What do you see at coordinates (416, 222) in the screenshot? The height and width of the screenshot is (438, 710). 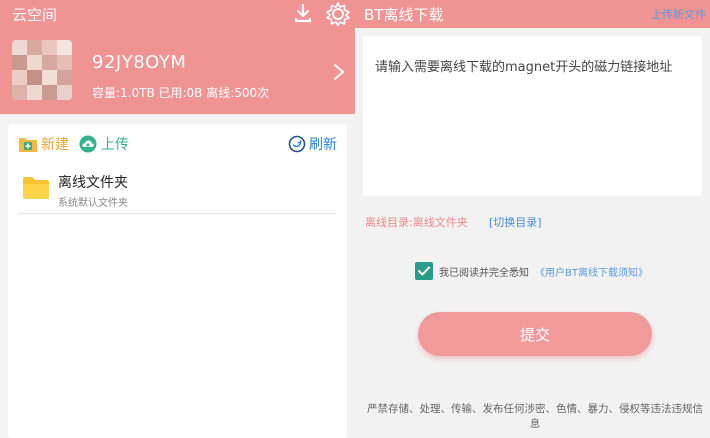 I see `offline-directory-label: 离线目录:离线文件夹` at bounding box center [416, 222].